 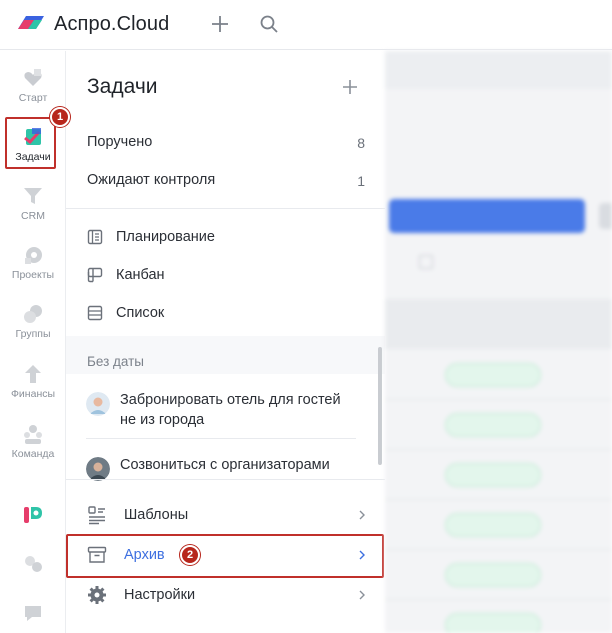 What do you see at coordinates (33, 613) in the screenshot?
I see `chat-icon` at bounding box center [33, 613].